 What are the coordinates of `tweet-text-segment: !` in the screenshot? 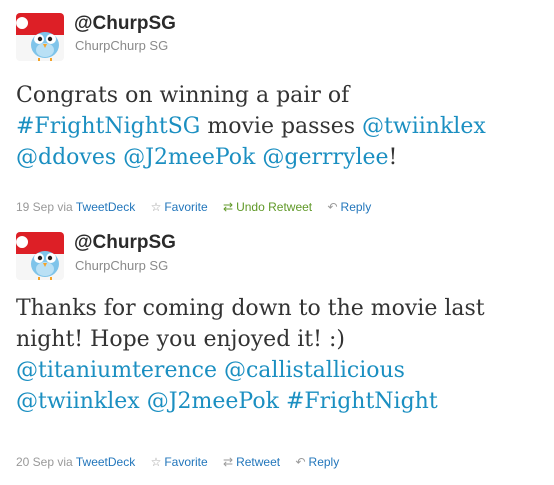 It's located at (393, 157).